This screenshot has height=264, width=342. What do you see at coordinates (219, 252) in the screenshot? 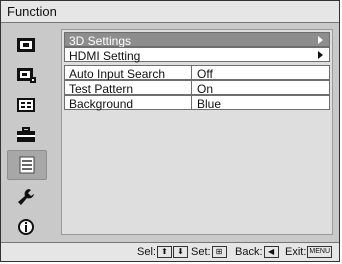
I see `enter-key-icon: ⊞` at bounding box center [219, 252].